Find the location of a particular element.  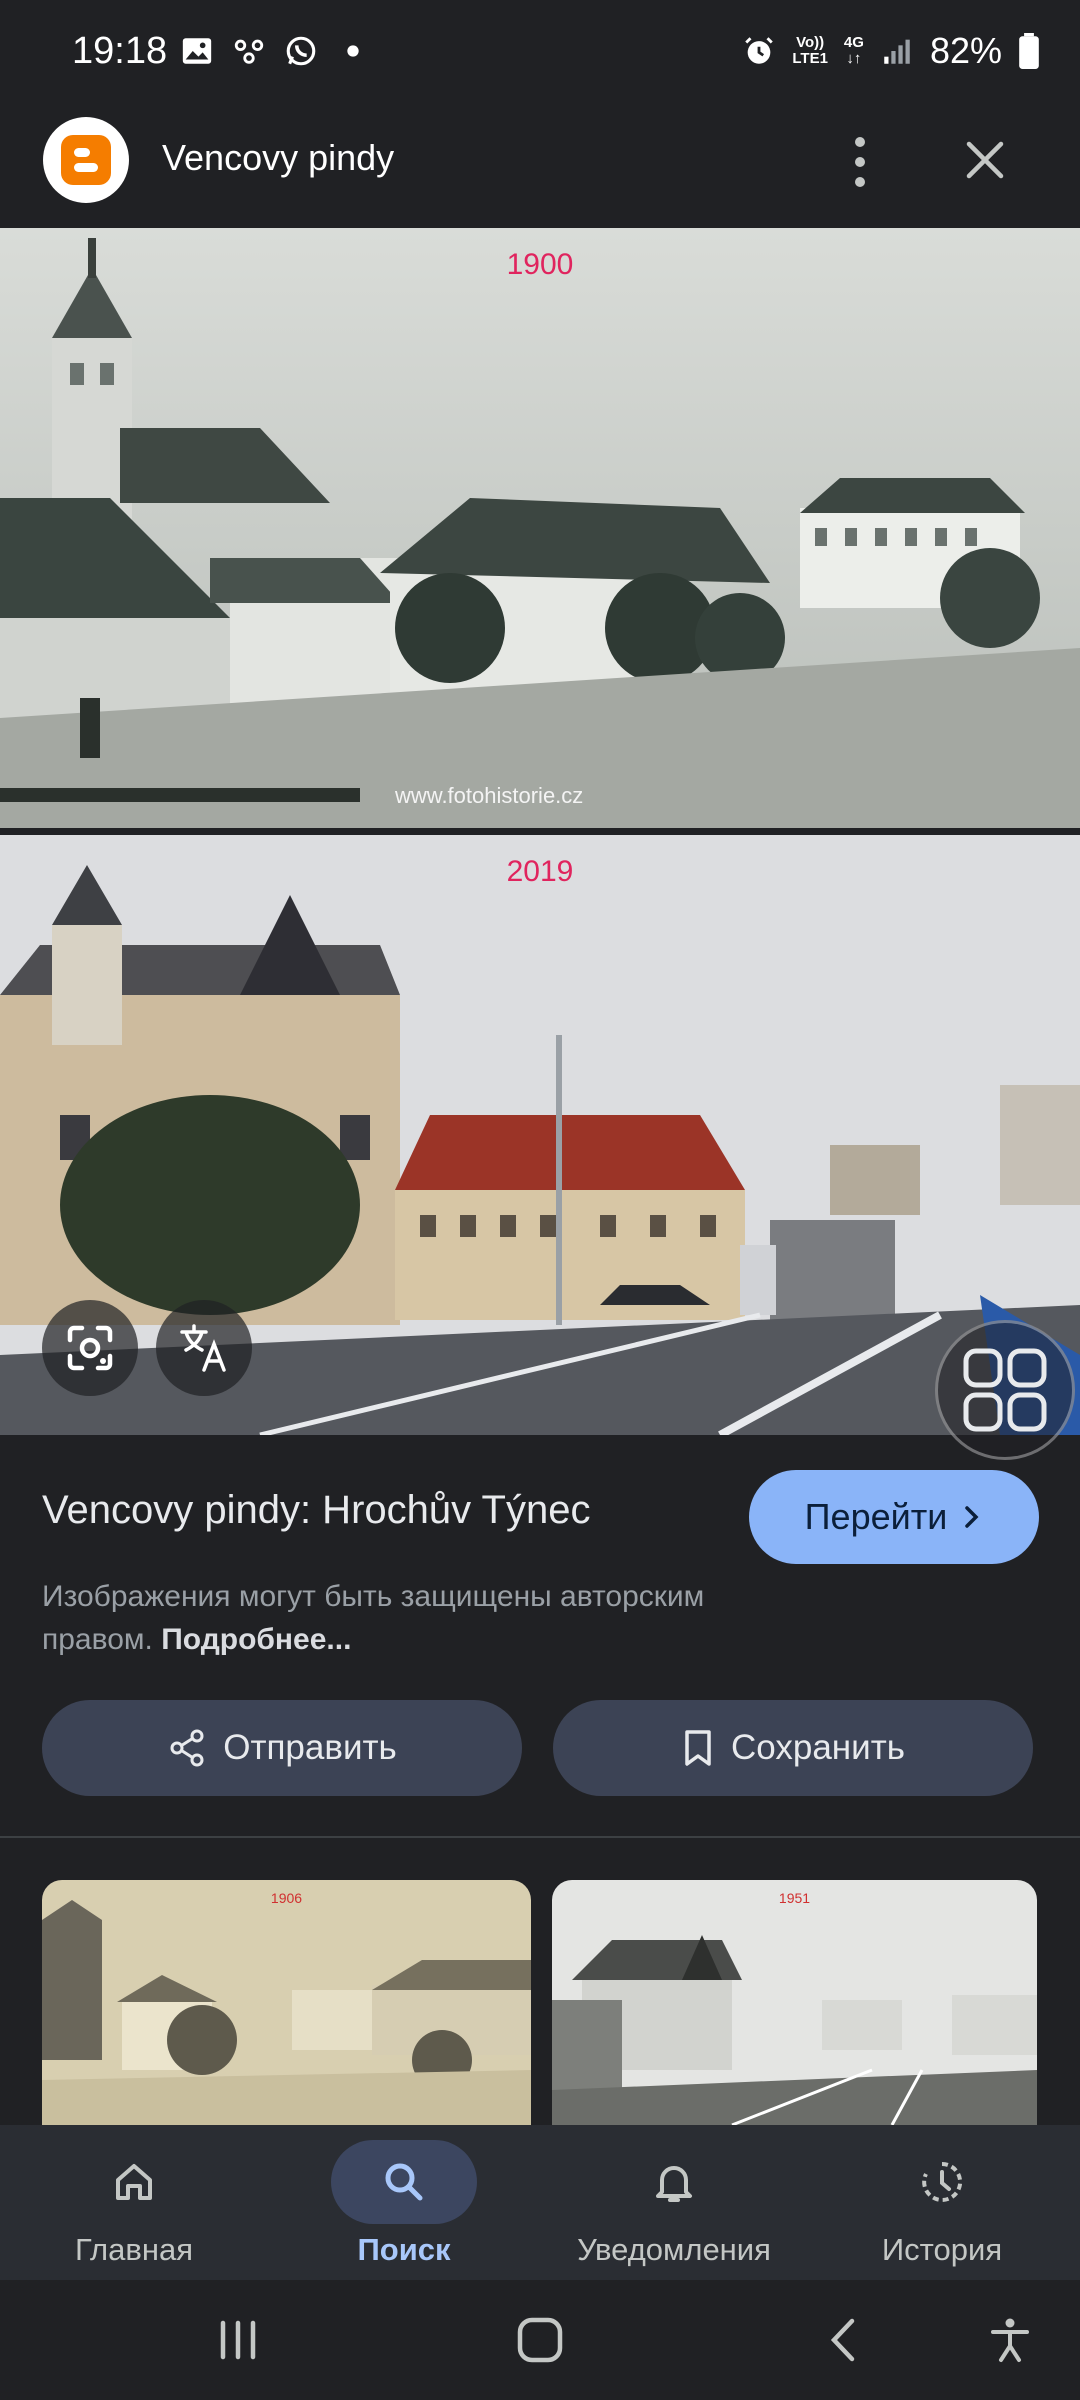

photo-watermark: www.fotohistorie.cz is located at coordinates (489, 795).